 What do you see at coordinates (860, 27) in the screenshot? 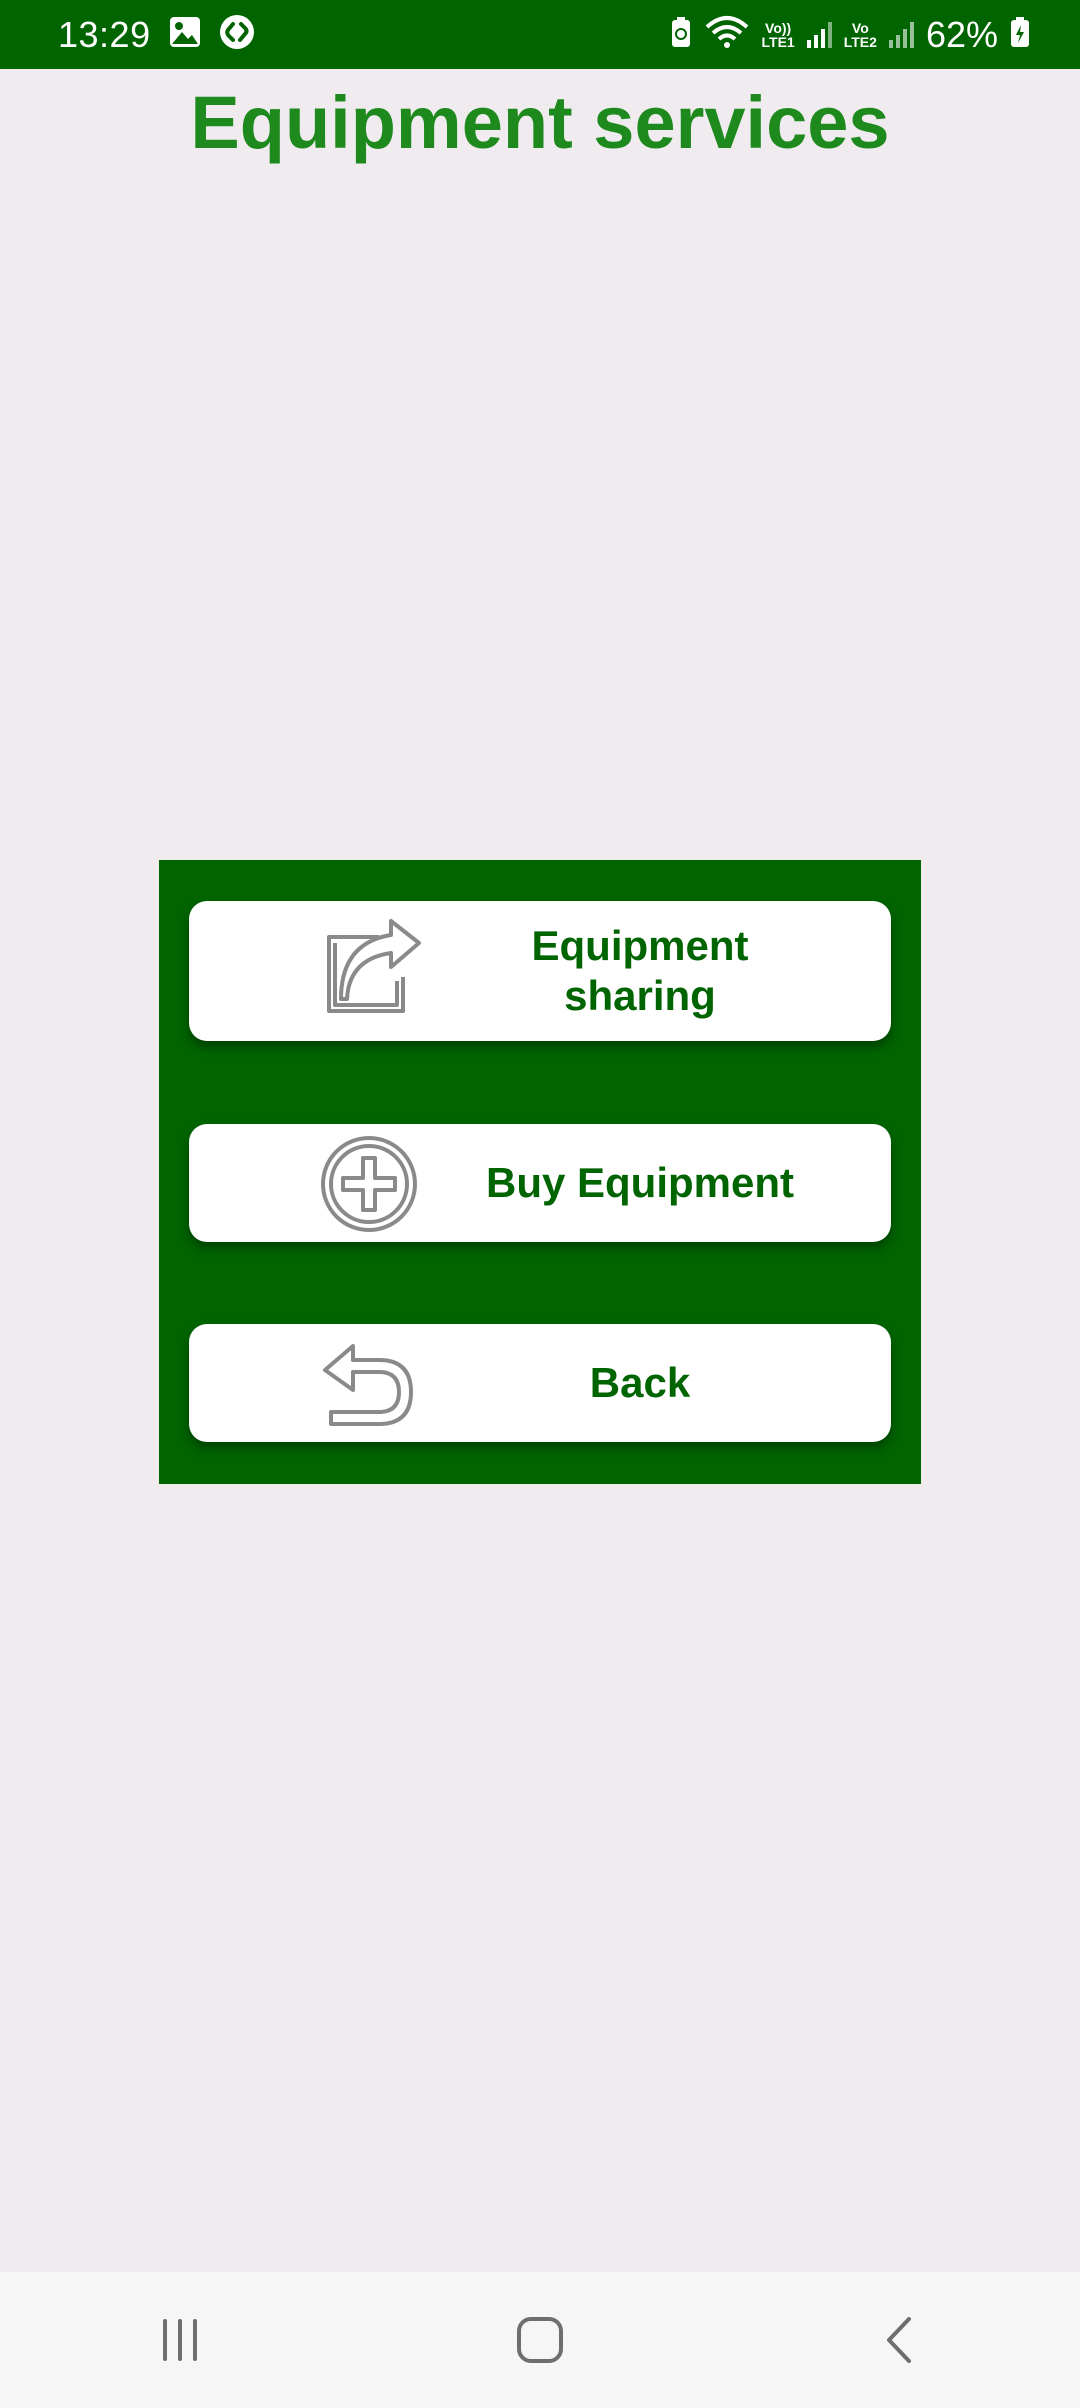
I see `network-label-2-top: Vo` at bounding box center [860, 27].